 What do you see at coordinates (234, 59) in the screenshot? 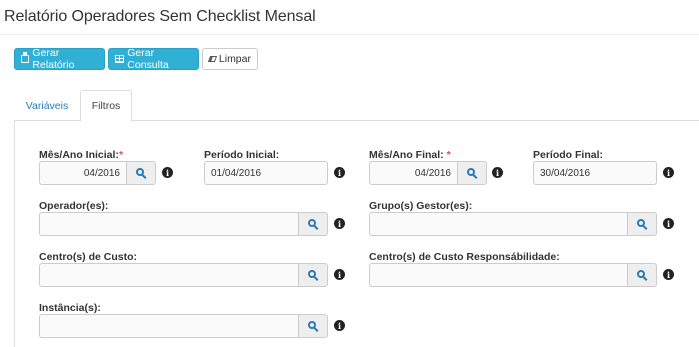
I see `limpar-label: Limpar` at bounding box center [234, 59].